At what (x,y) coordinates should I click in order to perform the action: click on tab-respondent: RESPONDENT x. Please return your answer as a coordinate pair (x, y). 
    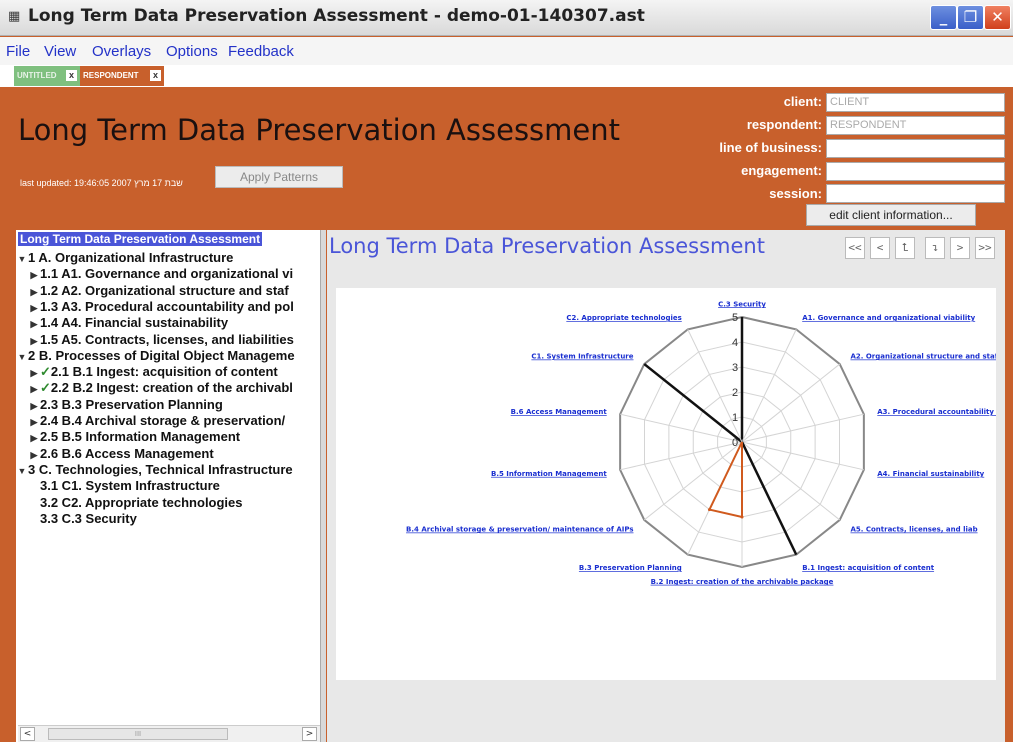
    Looking at the image, I should click on (122, 76).